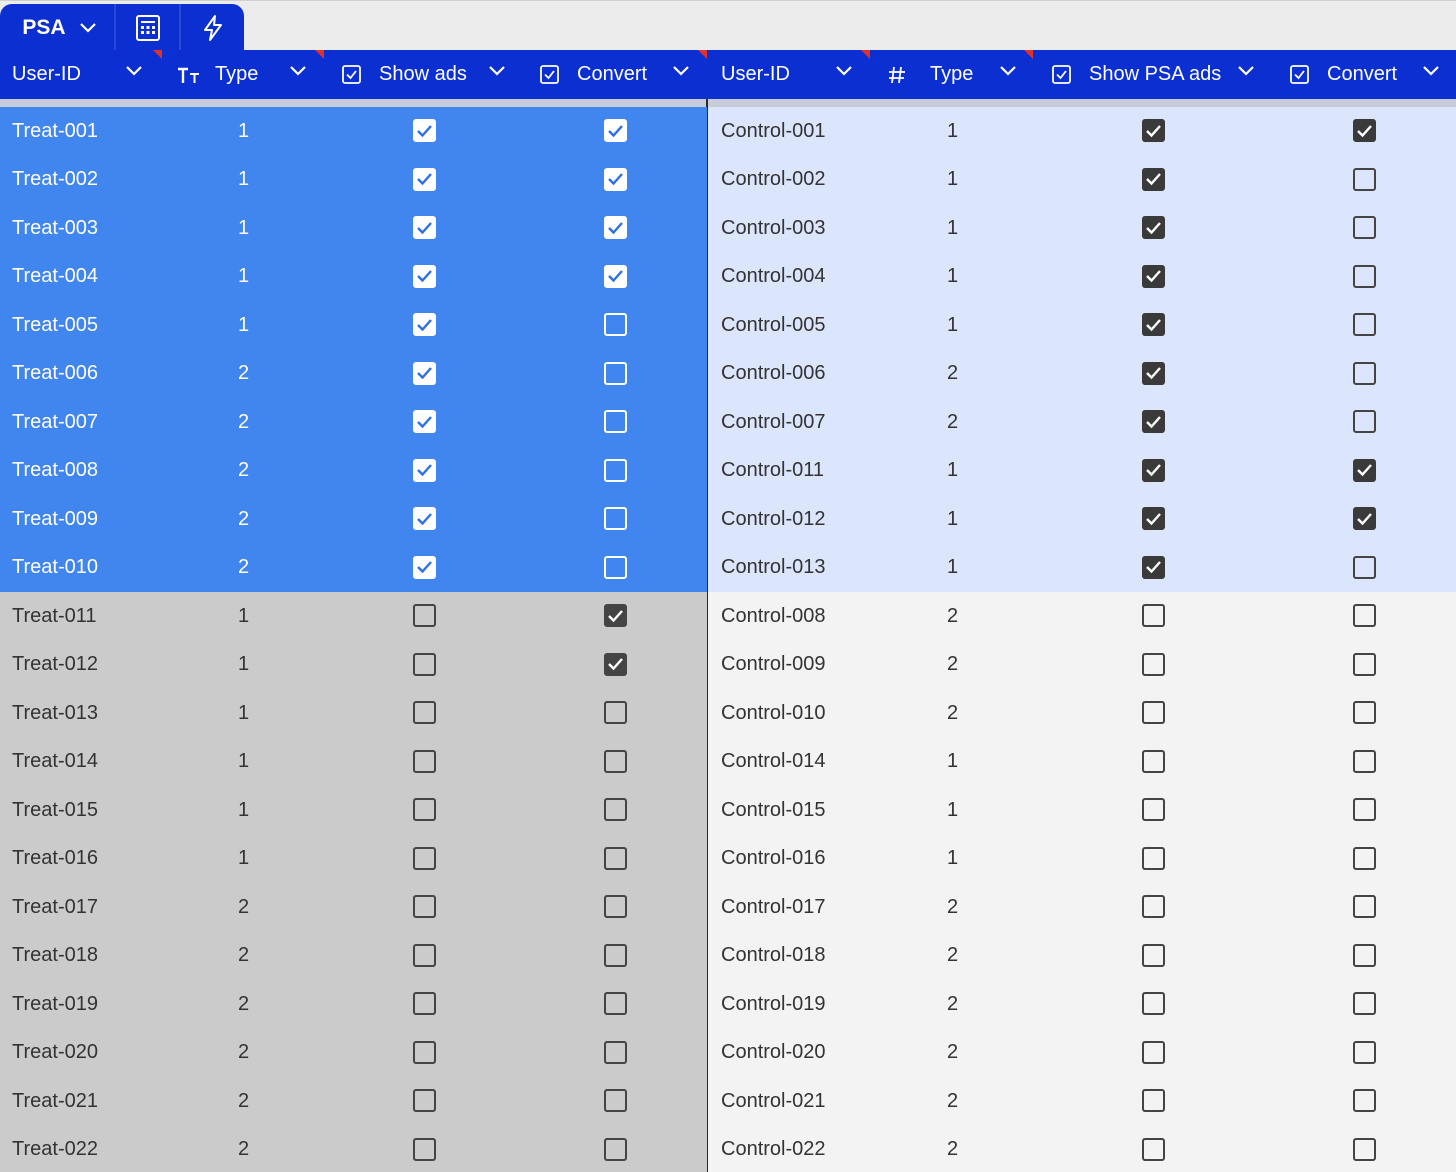  I want to click on user-id-cell: Control-015, so click(773, 810).